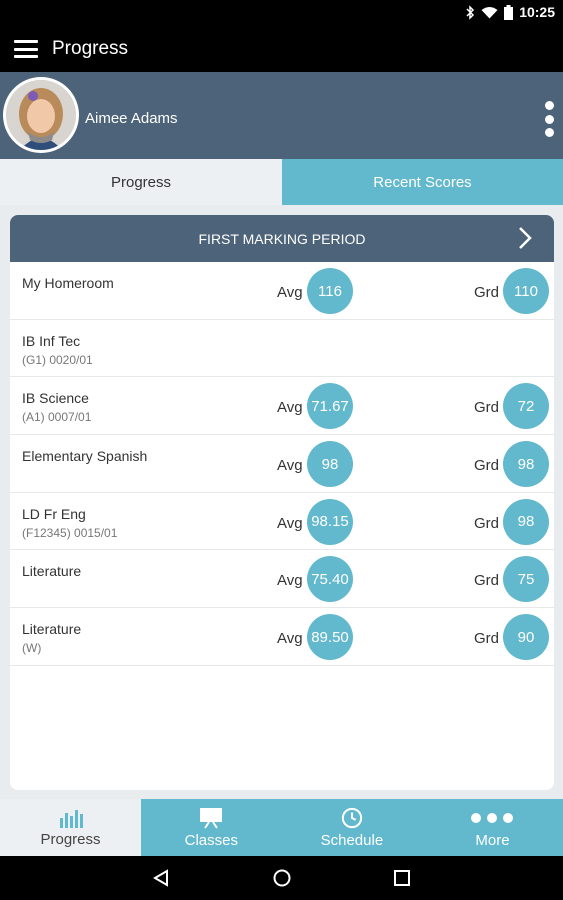 Image resolution: width=563 pixels, height=900 pixels. I want to click on course-row: IB Science (A1) 0007/01 Avg 71.67 Grd 72, so click(282, 406).